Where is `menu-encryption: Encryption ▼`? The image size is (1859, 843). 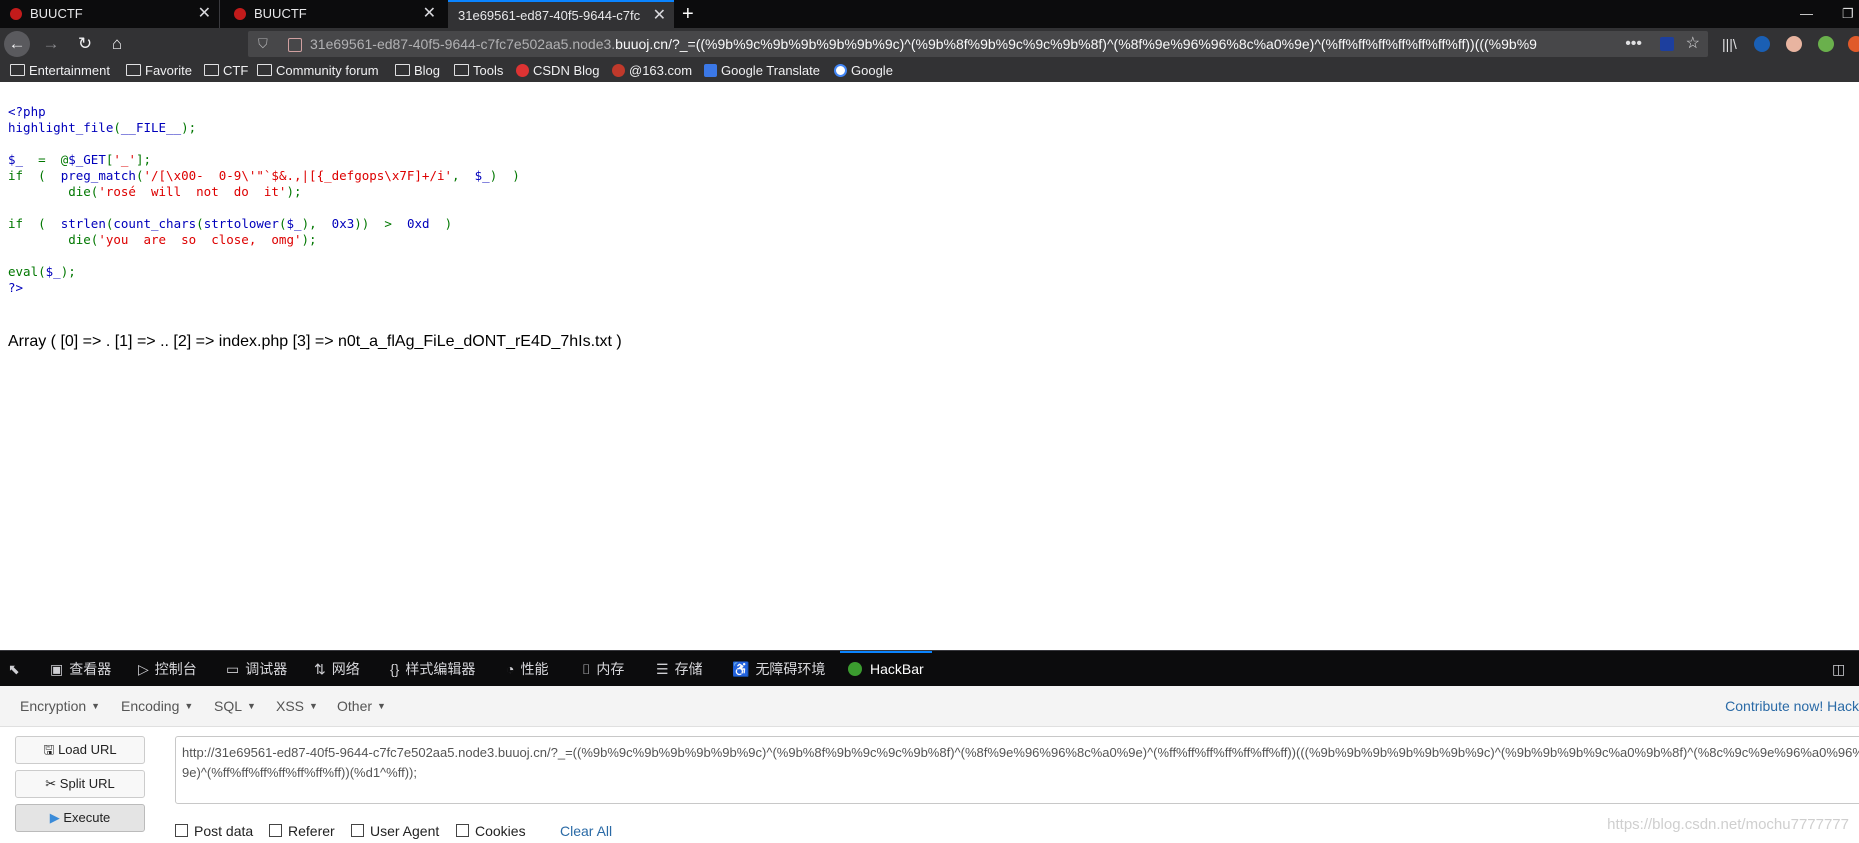
menu-encryption: Encryption ▼ is located at coordinates (60, 706).